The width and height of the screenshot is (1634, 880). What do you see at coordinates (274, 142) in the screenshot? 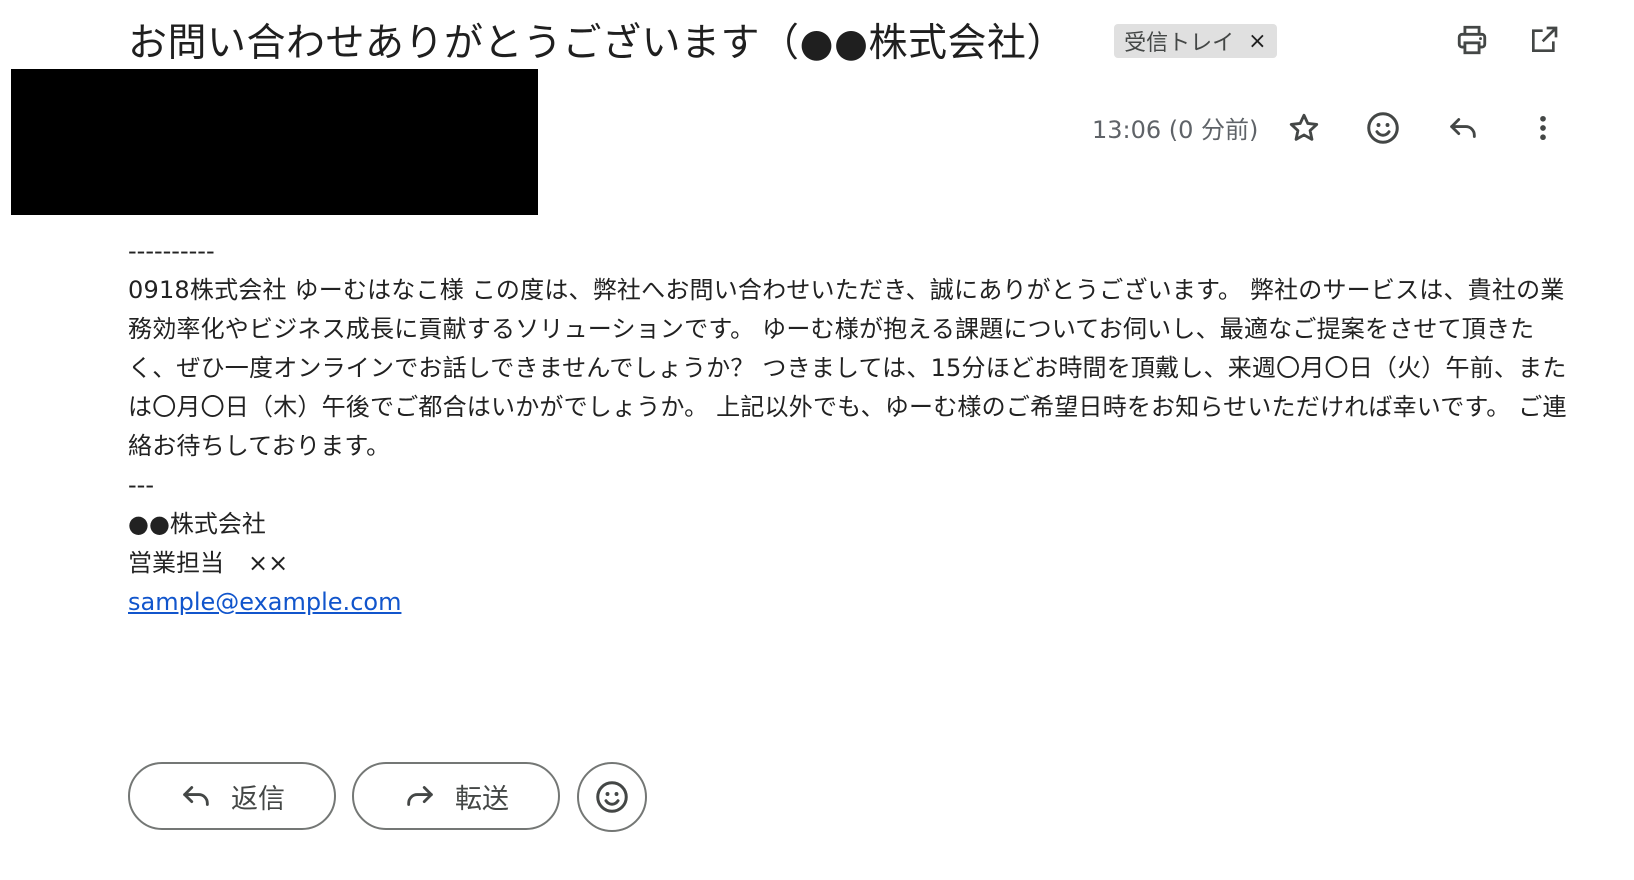
I see `redacted-sender-info` at bounding box center [274, 142].